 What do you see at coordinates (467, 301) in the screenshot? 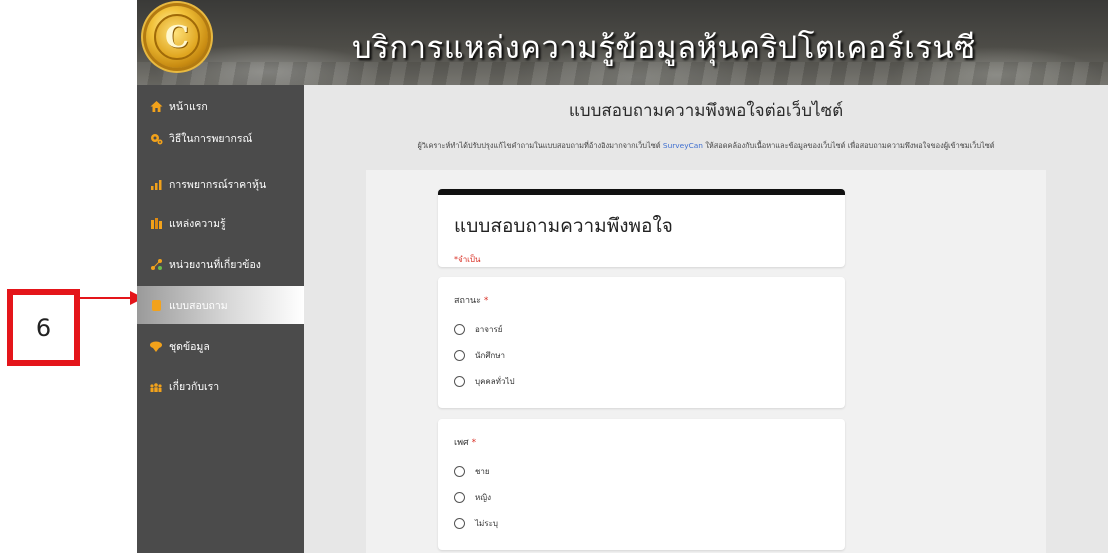
I see `question-label: สถานะ` at bounding box center [467, 301].